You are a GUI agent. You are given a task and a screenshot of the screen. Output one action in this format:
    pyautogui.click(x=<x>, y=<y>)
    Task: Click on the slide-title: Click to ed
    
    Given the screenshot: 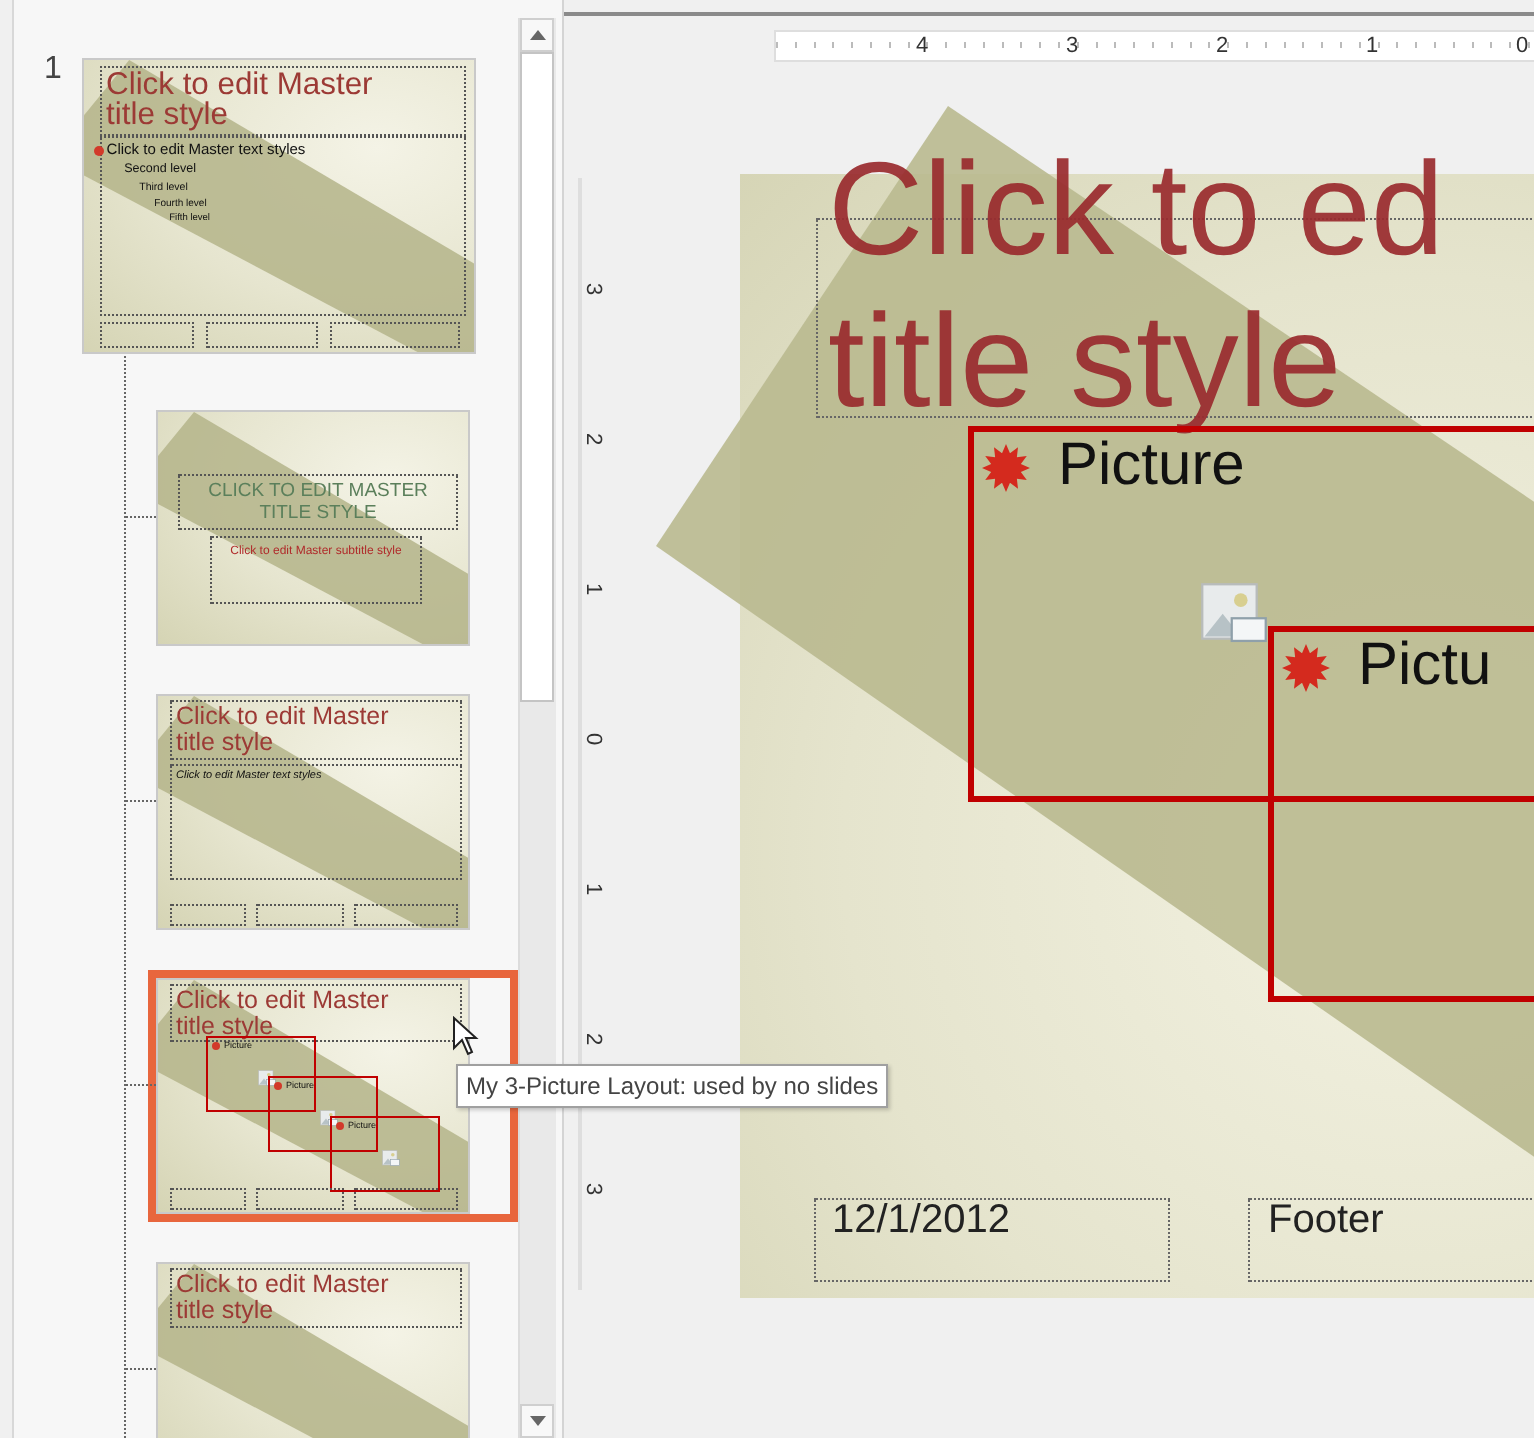 What is the action you would take?
    pyautogui.click(x=1136, y=208)
    